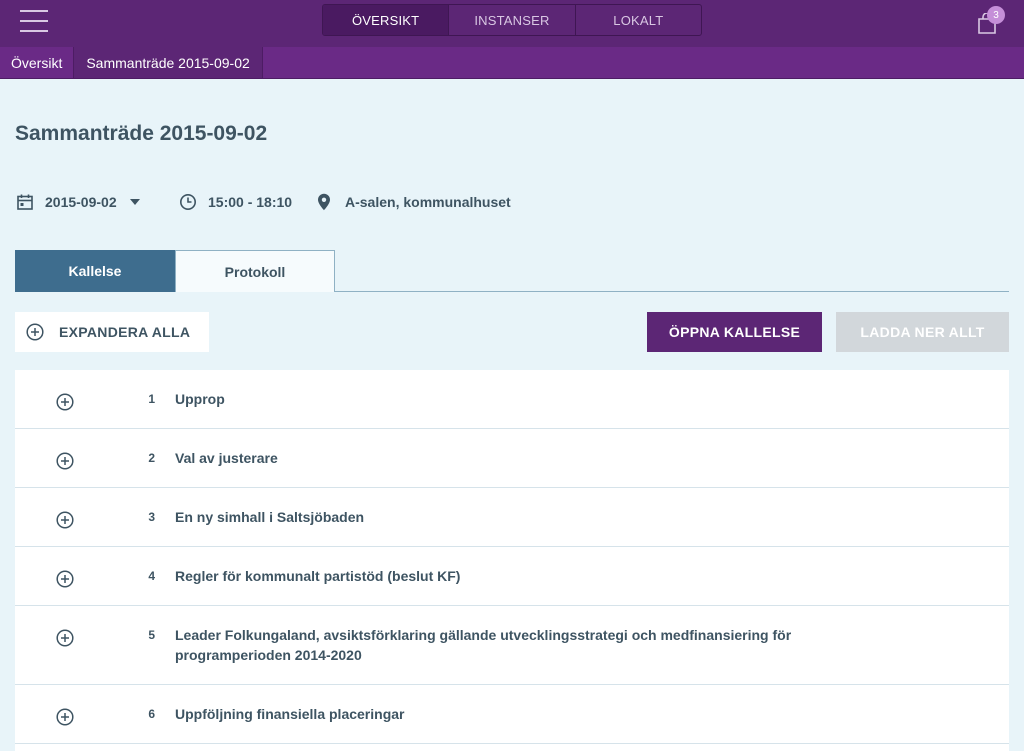 The image size is (1024, 751). What do you see at coordinates (81, 202) in the screenshot?
I see `meeting-date: 2015-09-02` at bounding box center [81, 202].